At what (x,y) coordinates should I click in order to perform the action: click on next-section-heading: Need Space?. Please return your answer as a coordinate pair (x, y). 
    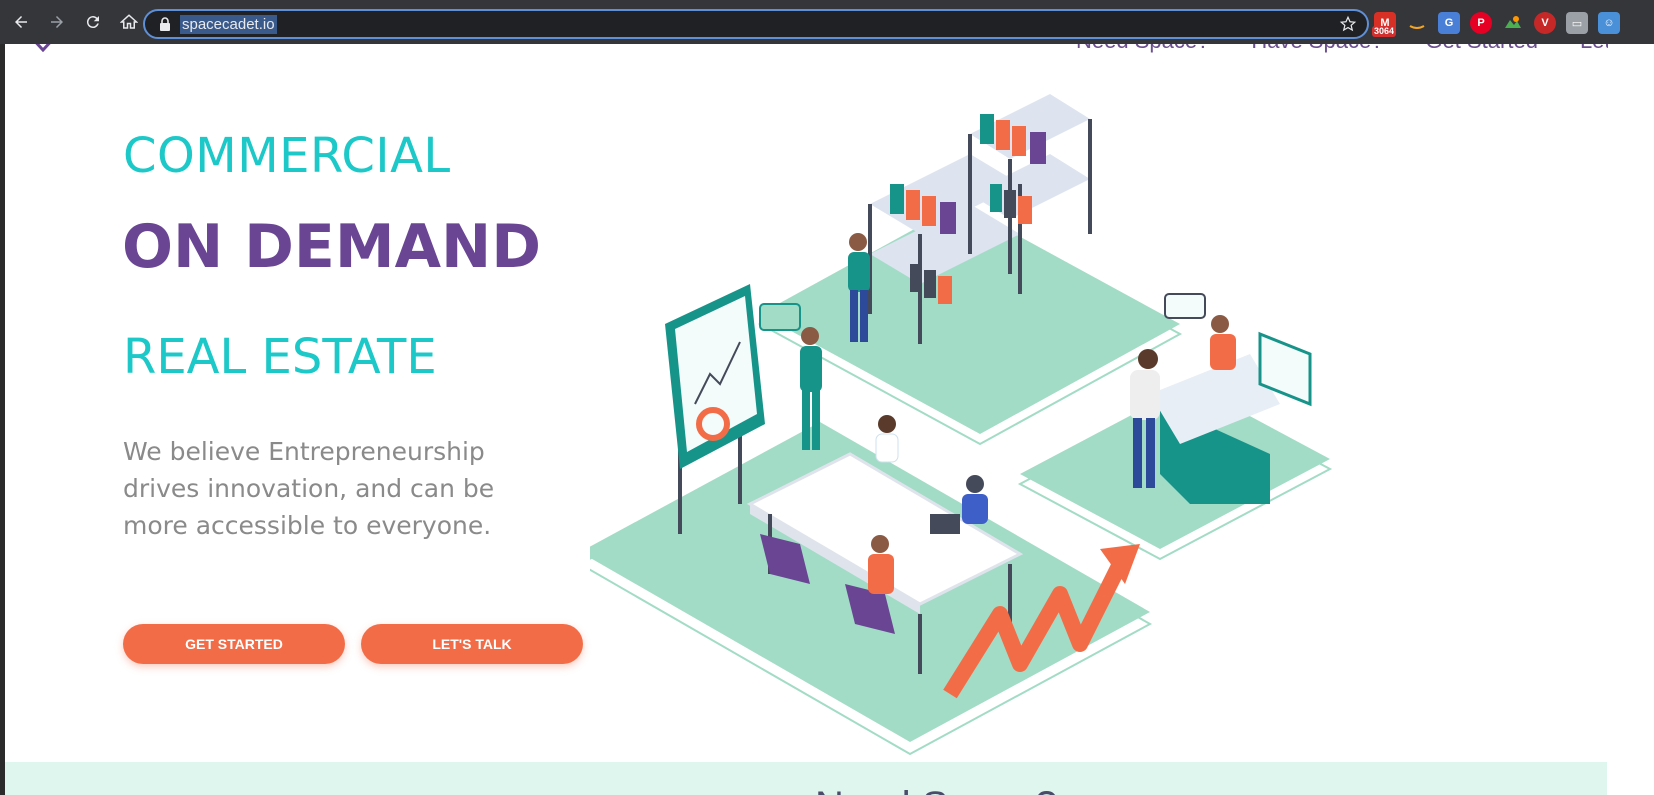
    Looking at the image, I should click on (936, 789).